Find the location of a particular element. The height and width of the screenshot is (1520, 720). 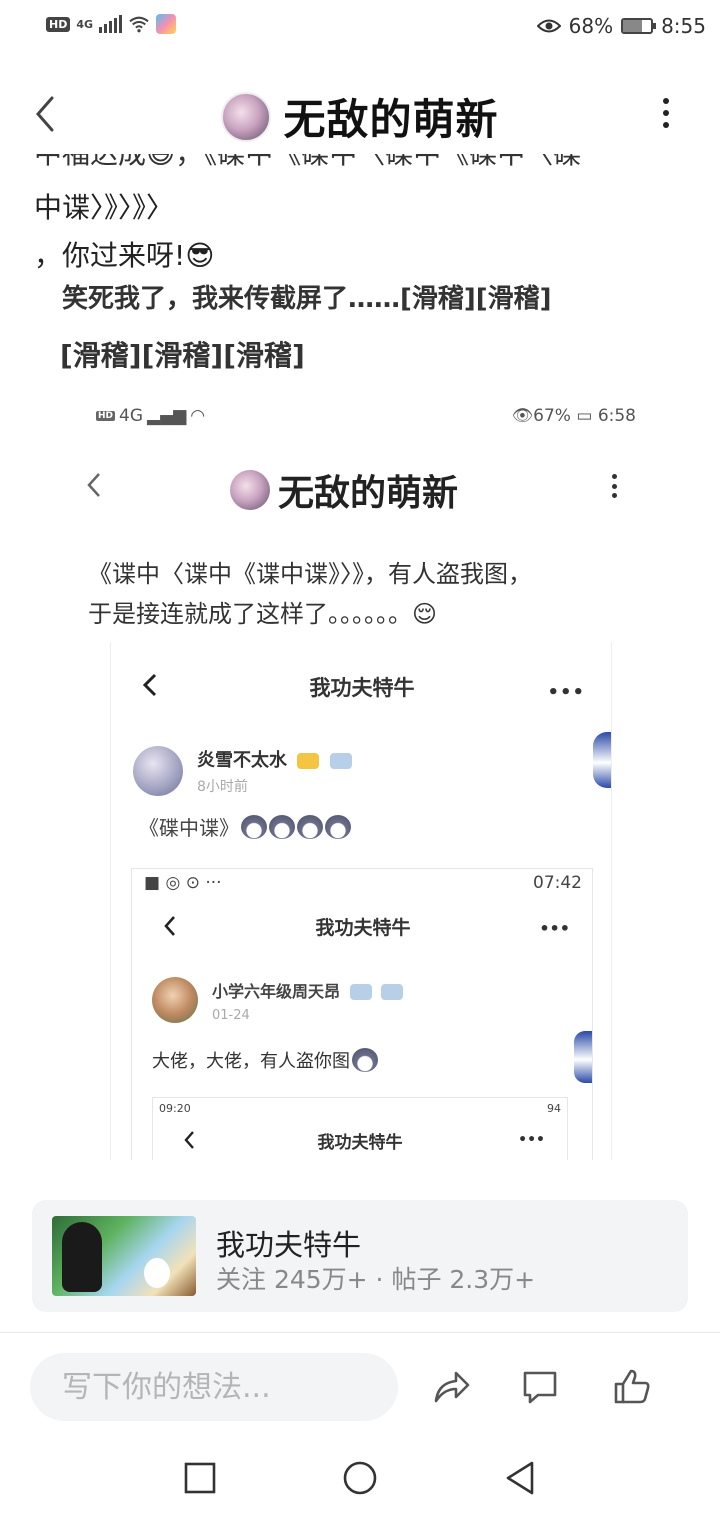

screenshot-3-status-bar: ■ ◎ ⊙ ··· 07:42 is located at coordinates (363, 885).